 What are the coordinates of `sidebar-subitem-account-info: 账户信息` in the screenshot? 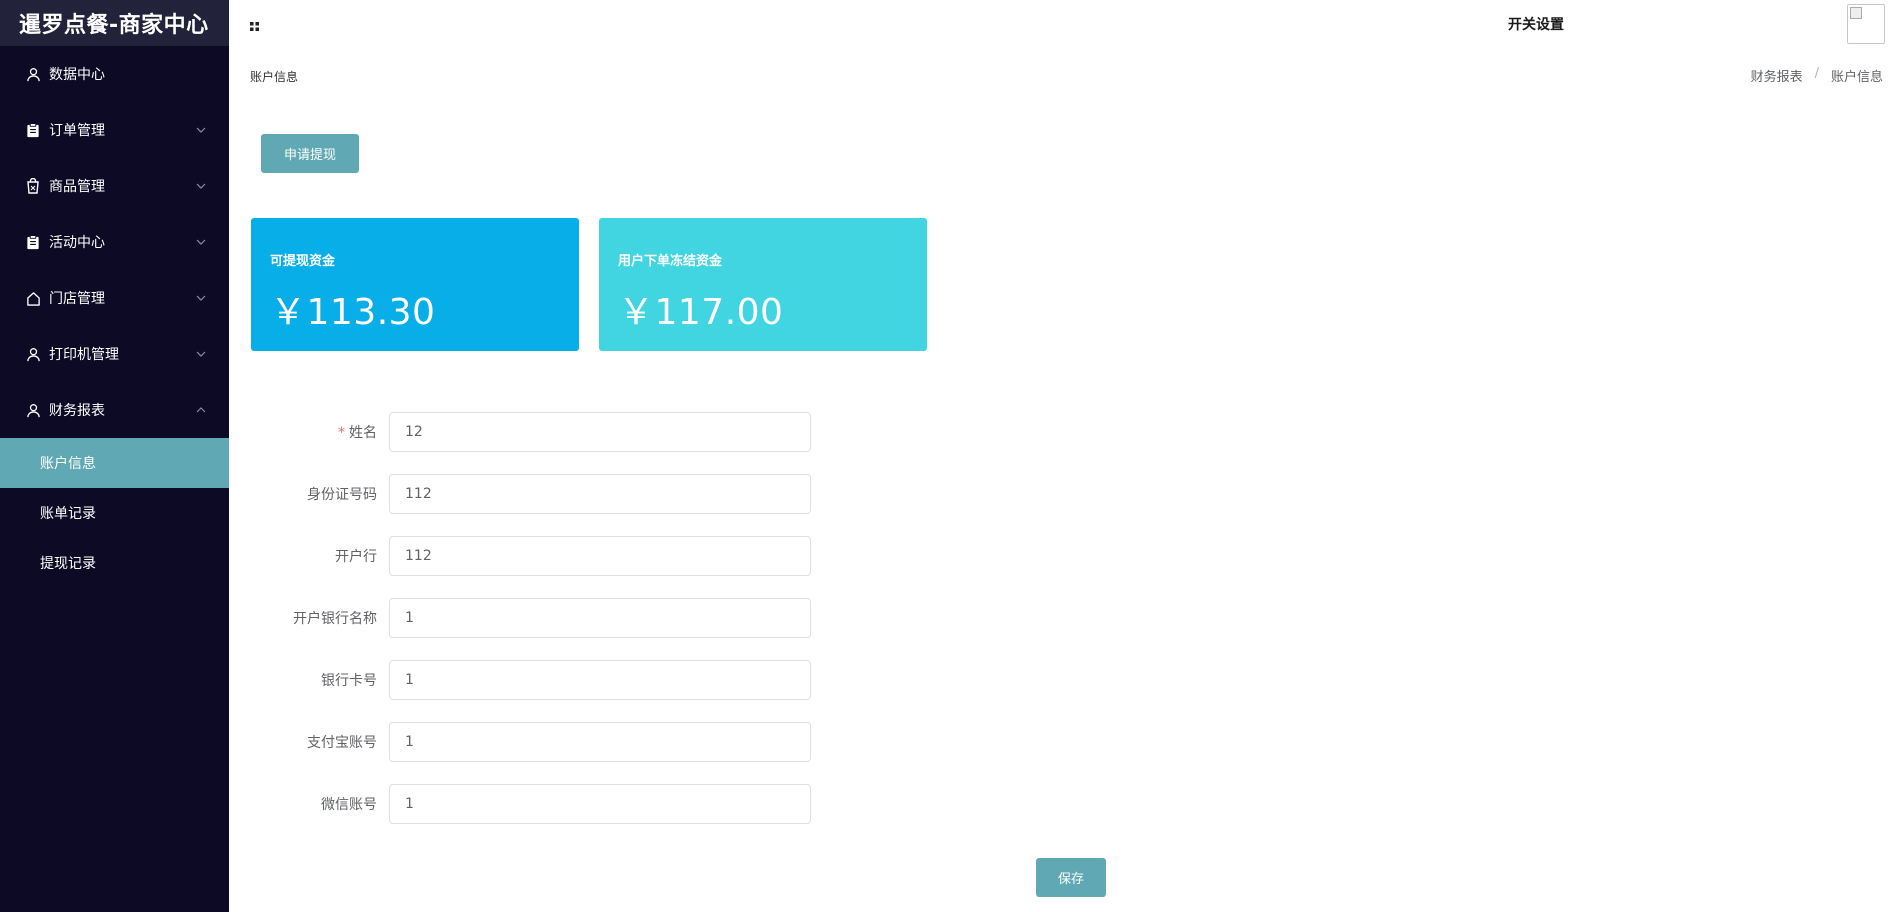 It's located at (114, 463).